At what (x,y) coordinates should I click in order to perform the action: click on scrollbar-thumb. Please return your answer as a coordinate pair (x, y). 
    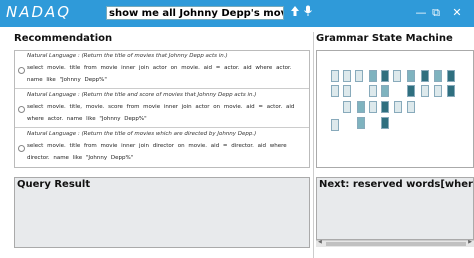
    Looking at the image, I should click on (396, 244).